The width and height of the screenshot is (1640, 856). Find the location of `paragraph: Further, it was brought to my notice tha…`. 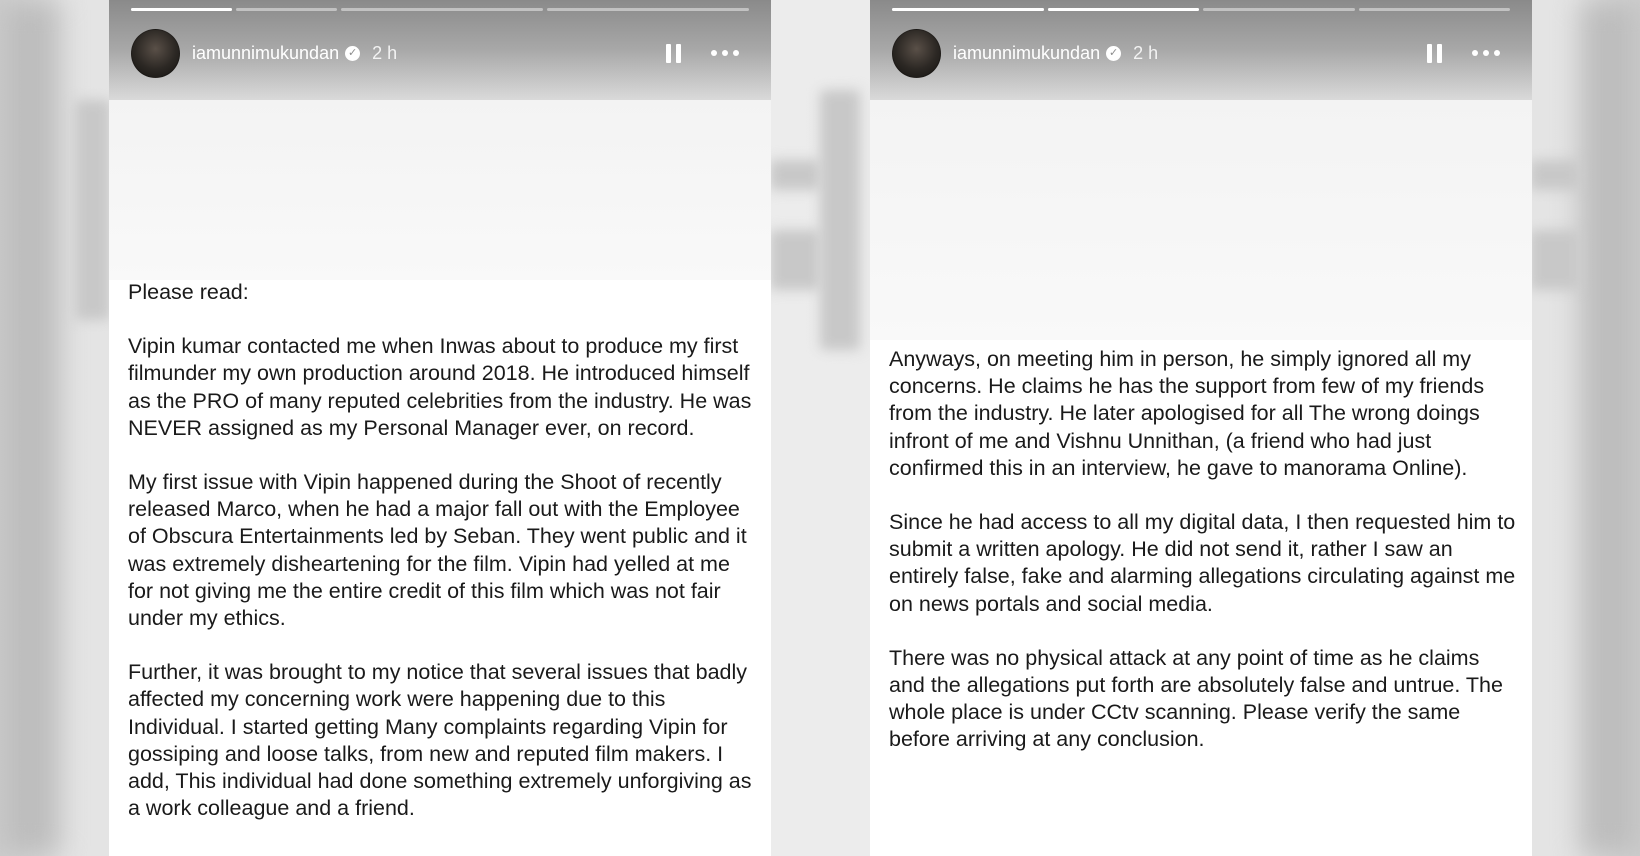

paragraph: Further, it was brought to my notice tha… is located at coordinates (440, 740).